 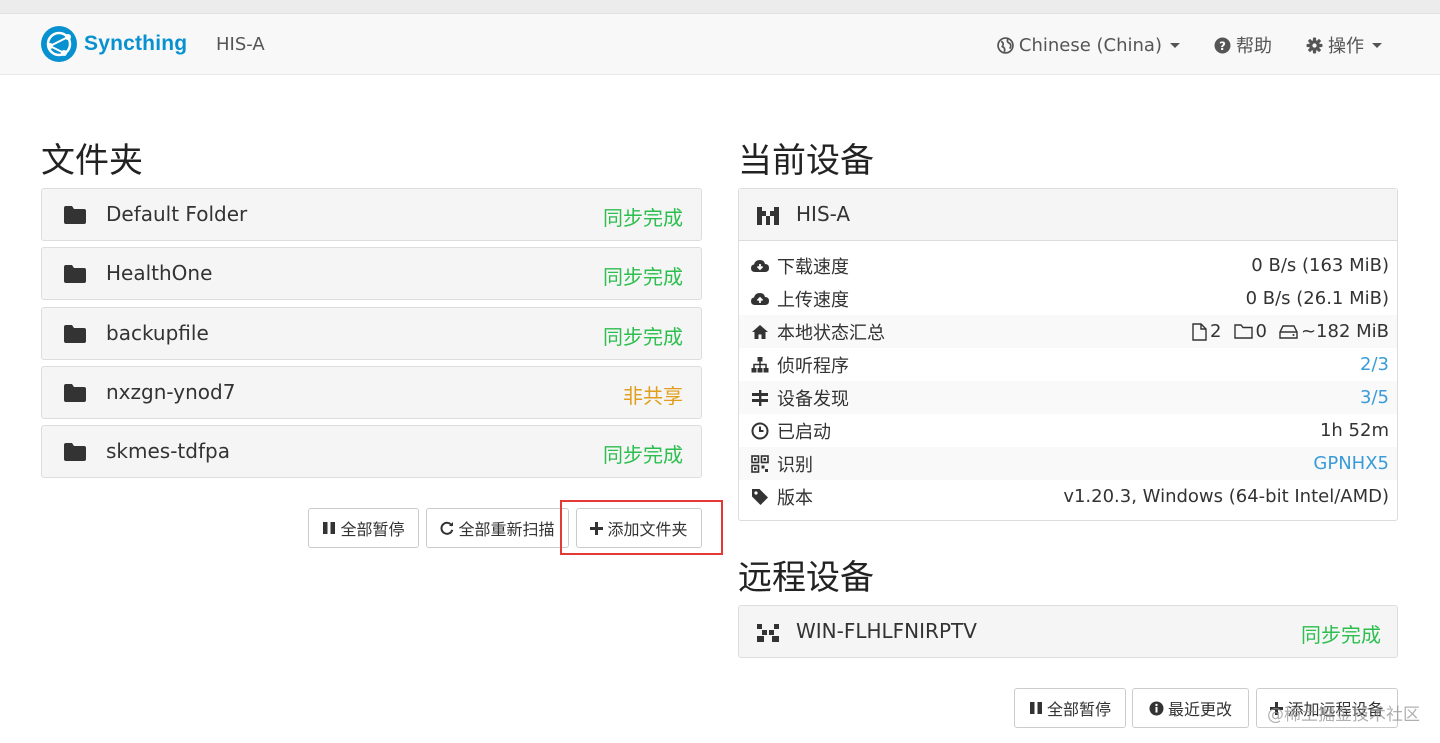 I want to click on upload-rate-value: 0 B/s (26.1 MiB), so click(x=1317, y=298).